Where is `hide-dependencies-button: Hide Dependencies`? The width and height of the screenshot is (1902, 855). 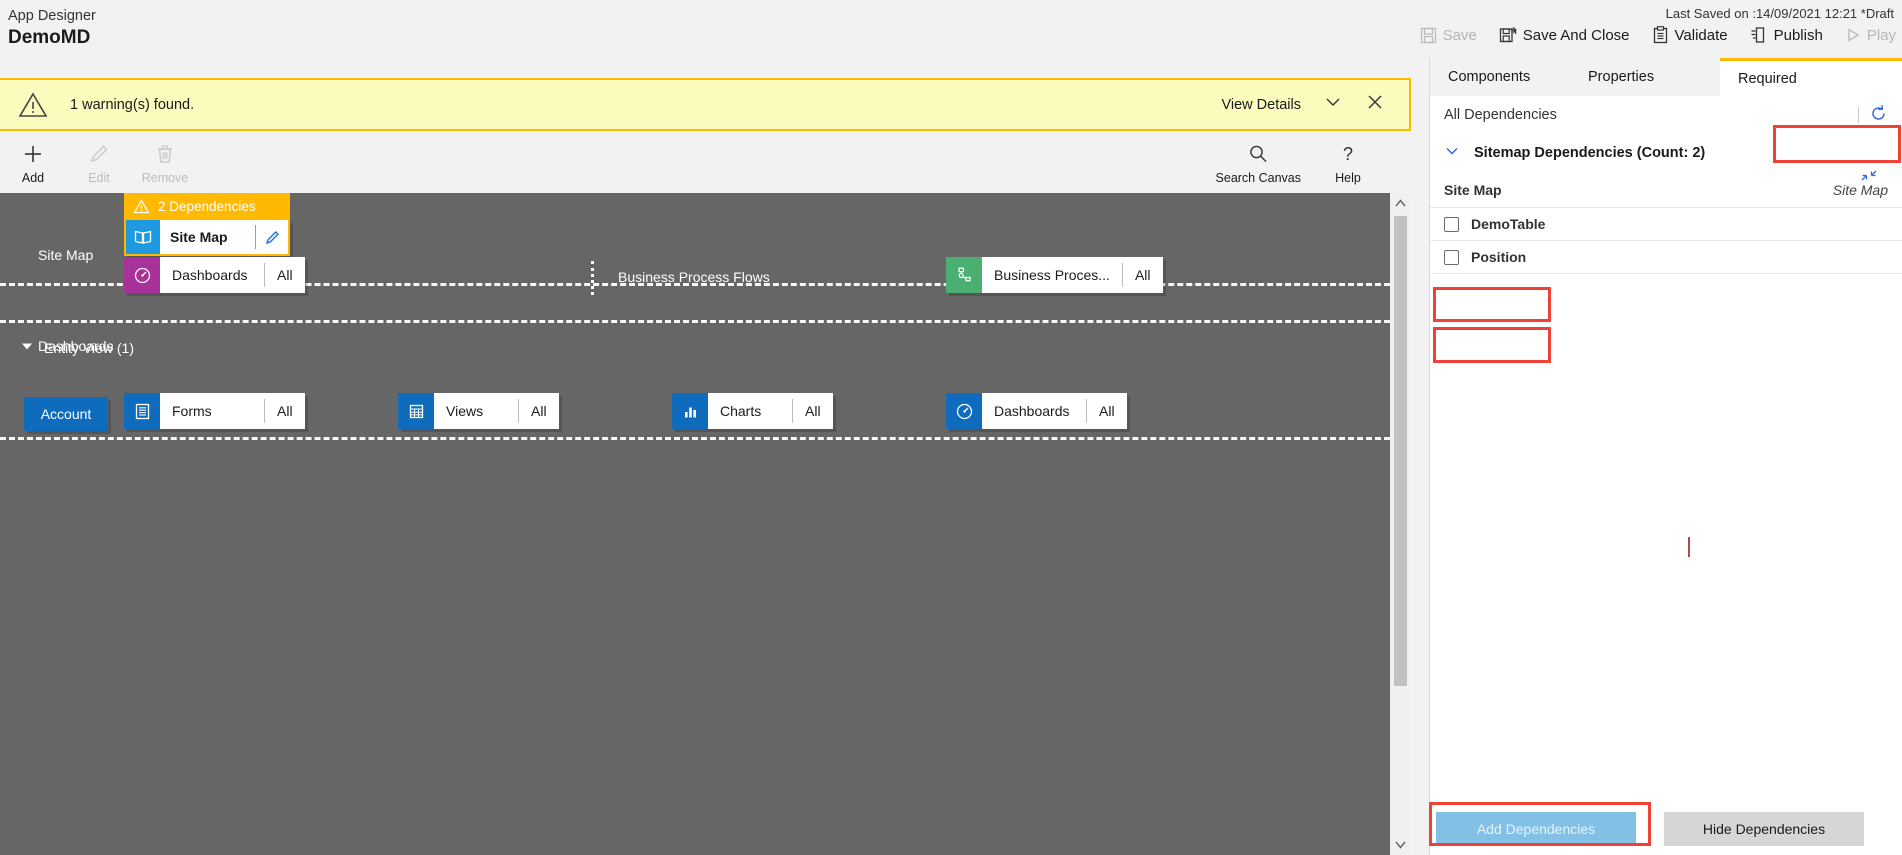 hide-dependencies-button: Hide Dependencies is located at coordinates (1764, 829).